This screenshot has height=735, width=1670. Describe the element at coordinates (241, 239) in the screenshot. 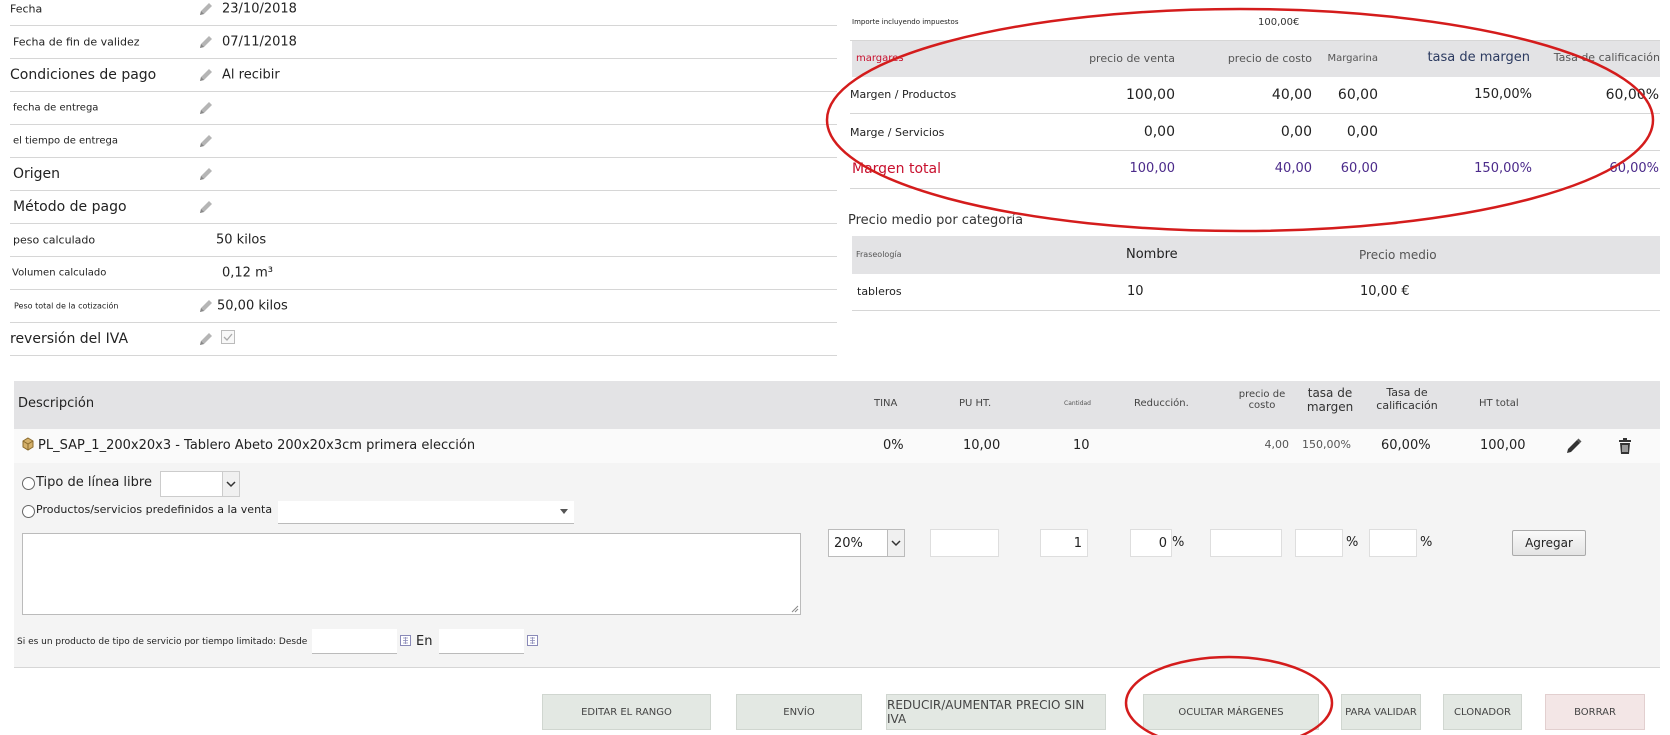

I see `field-value: 50 kilos` at that location.